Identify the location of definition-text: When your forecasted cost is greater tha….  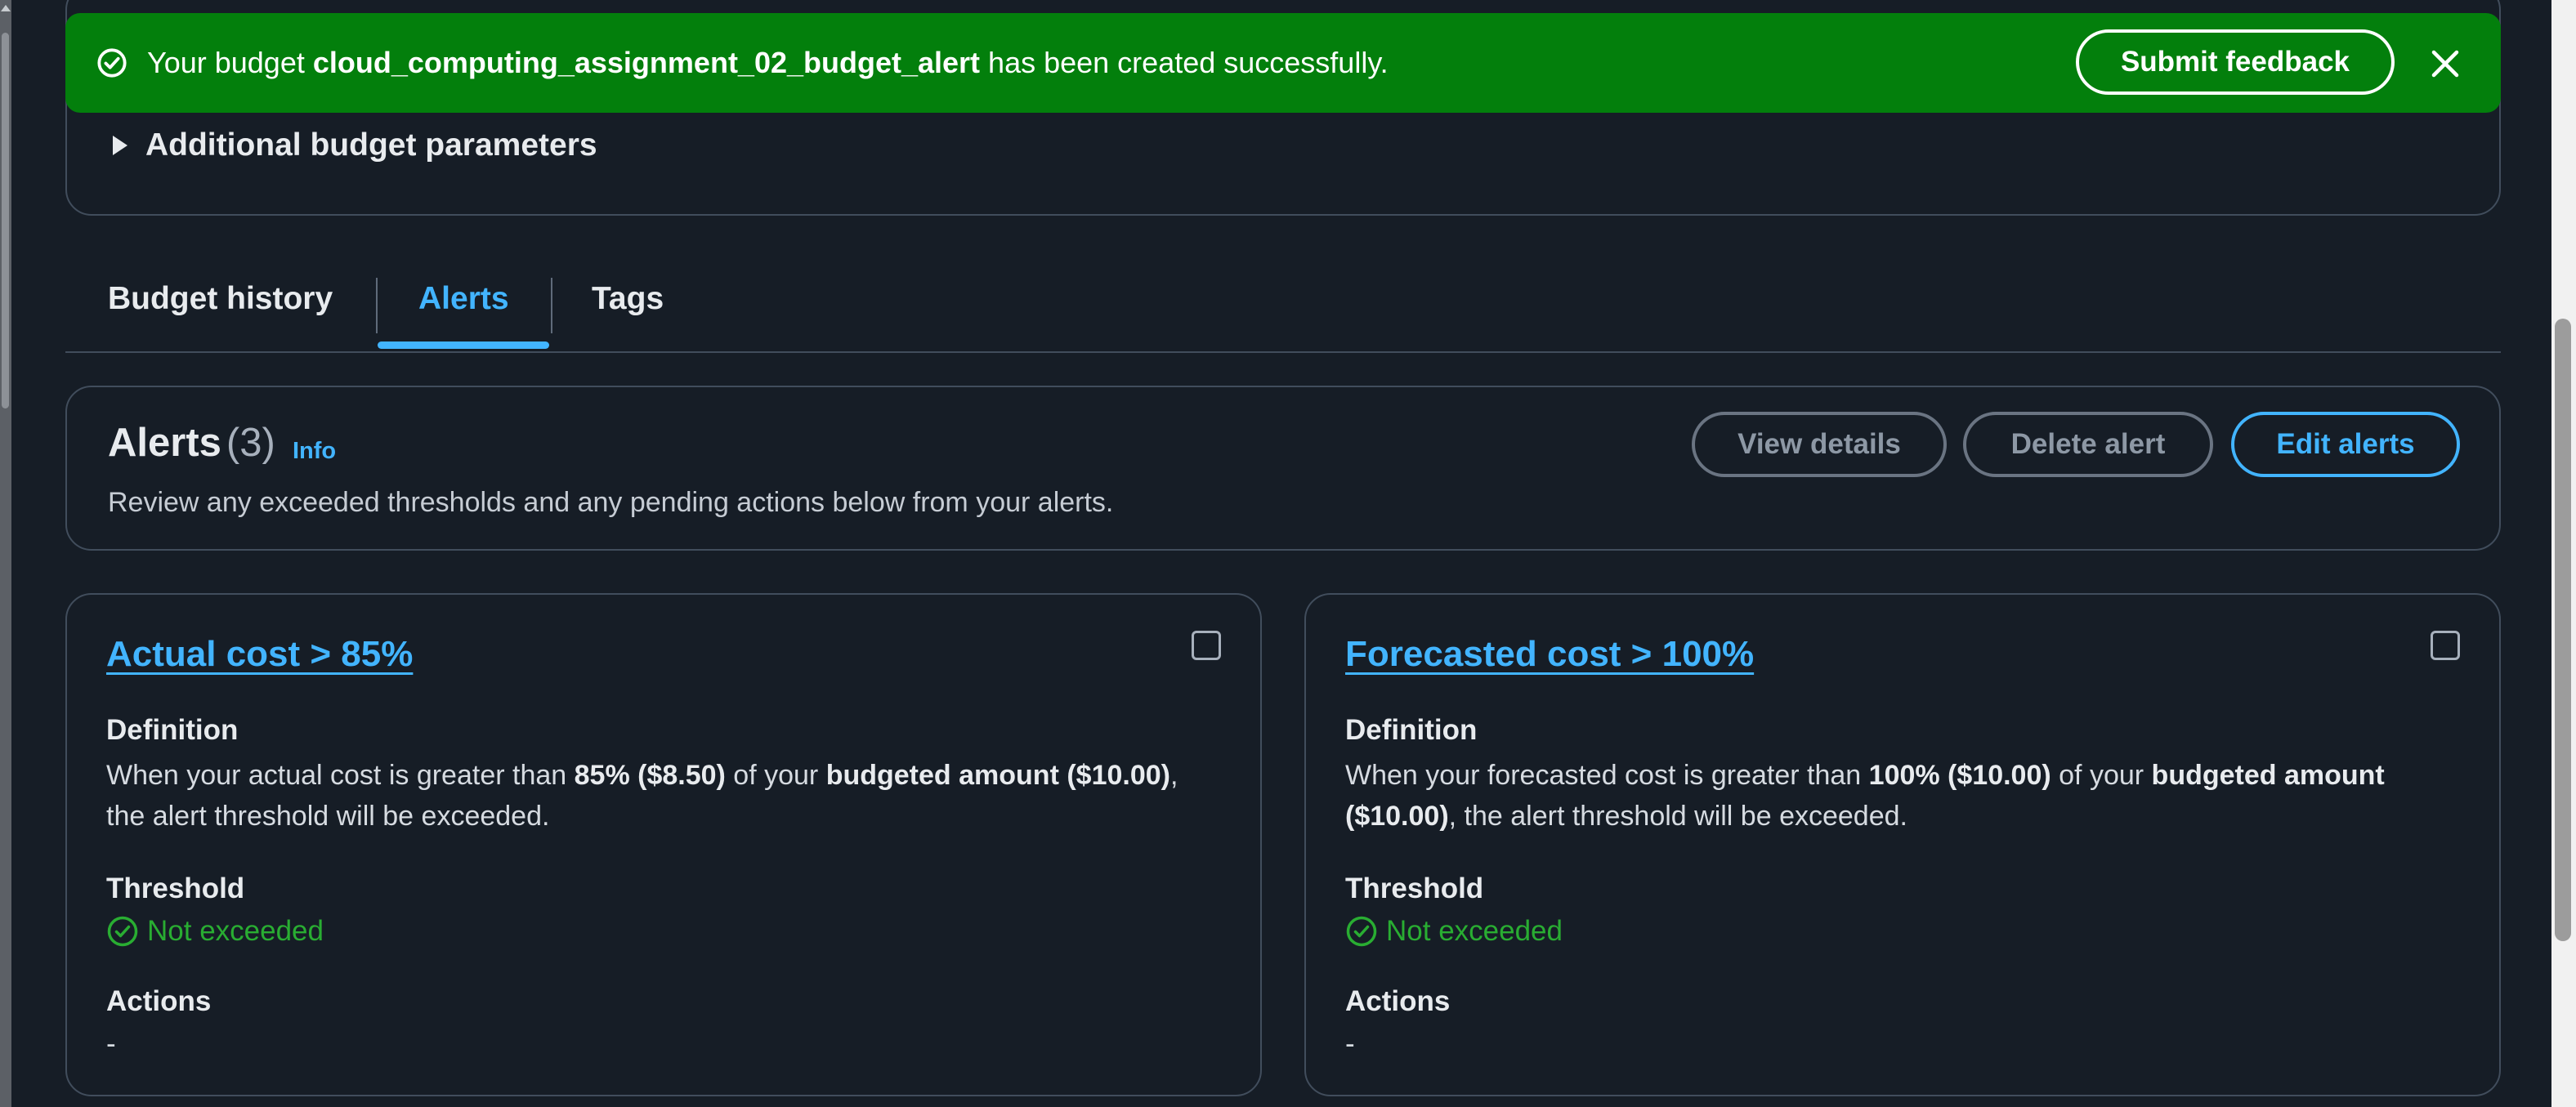
(1901, 796).